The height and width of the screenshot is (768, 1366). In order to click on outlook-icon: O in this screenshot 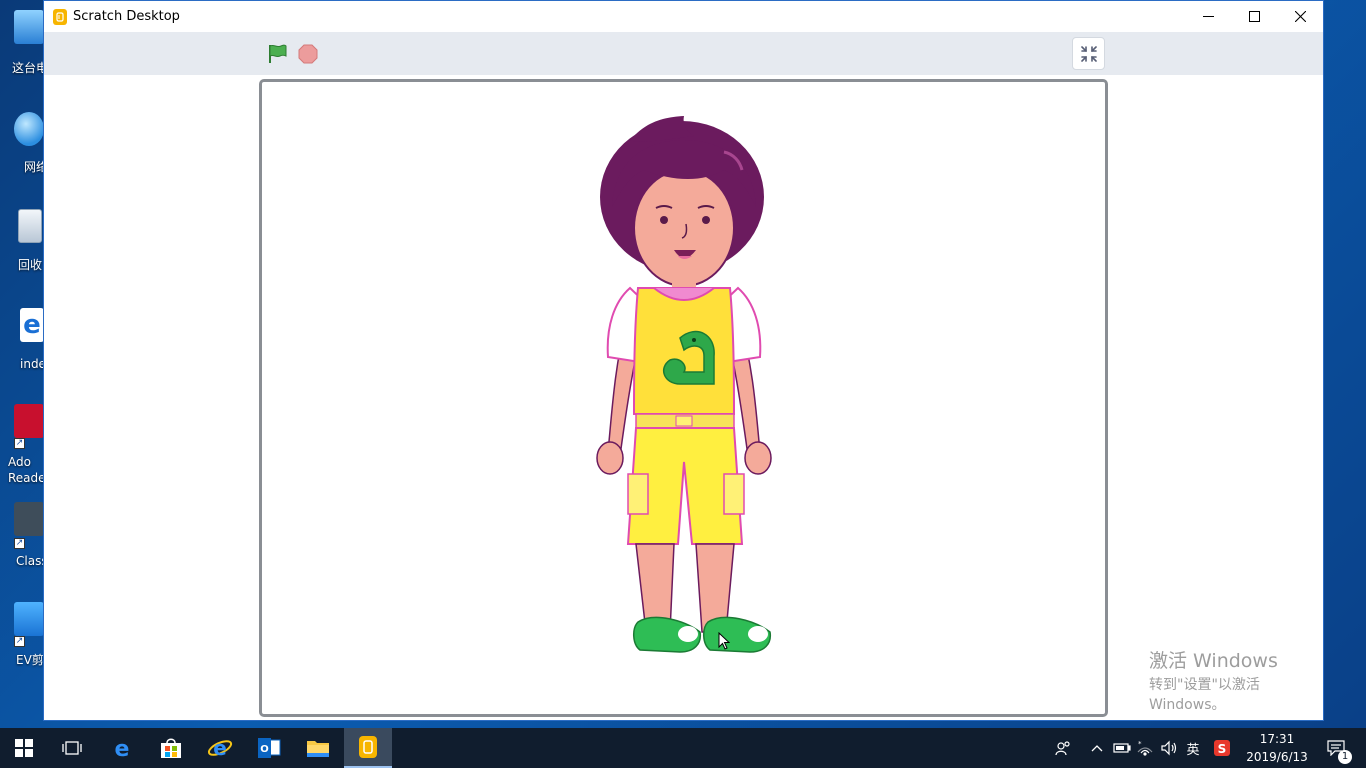, I will do `click(269, 748)`.